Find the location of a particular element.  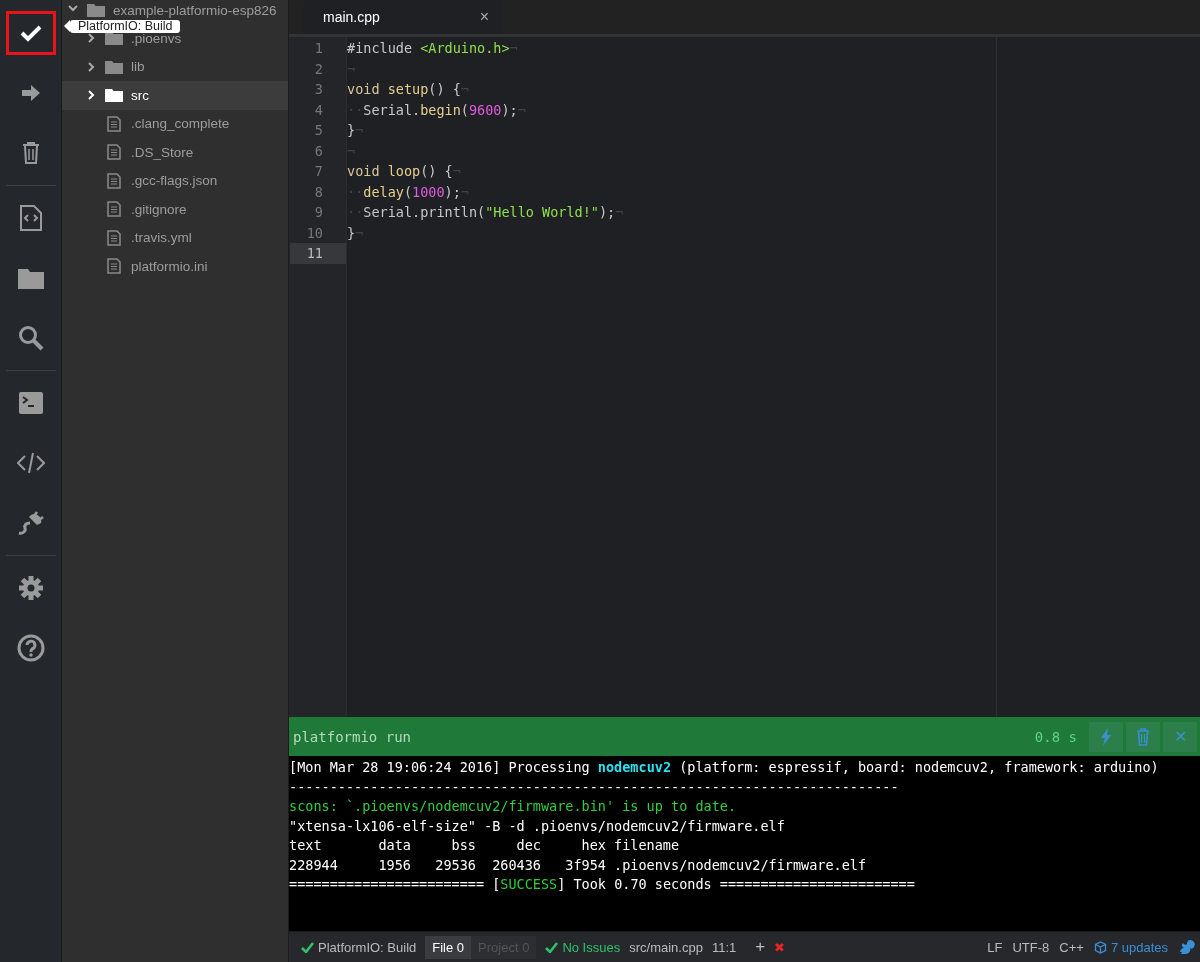

code-line: void setup() {¬ is located at coordinates (408, 89).